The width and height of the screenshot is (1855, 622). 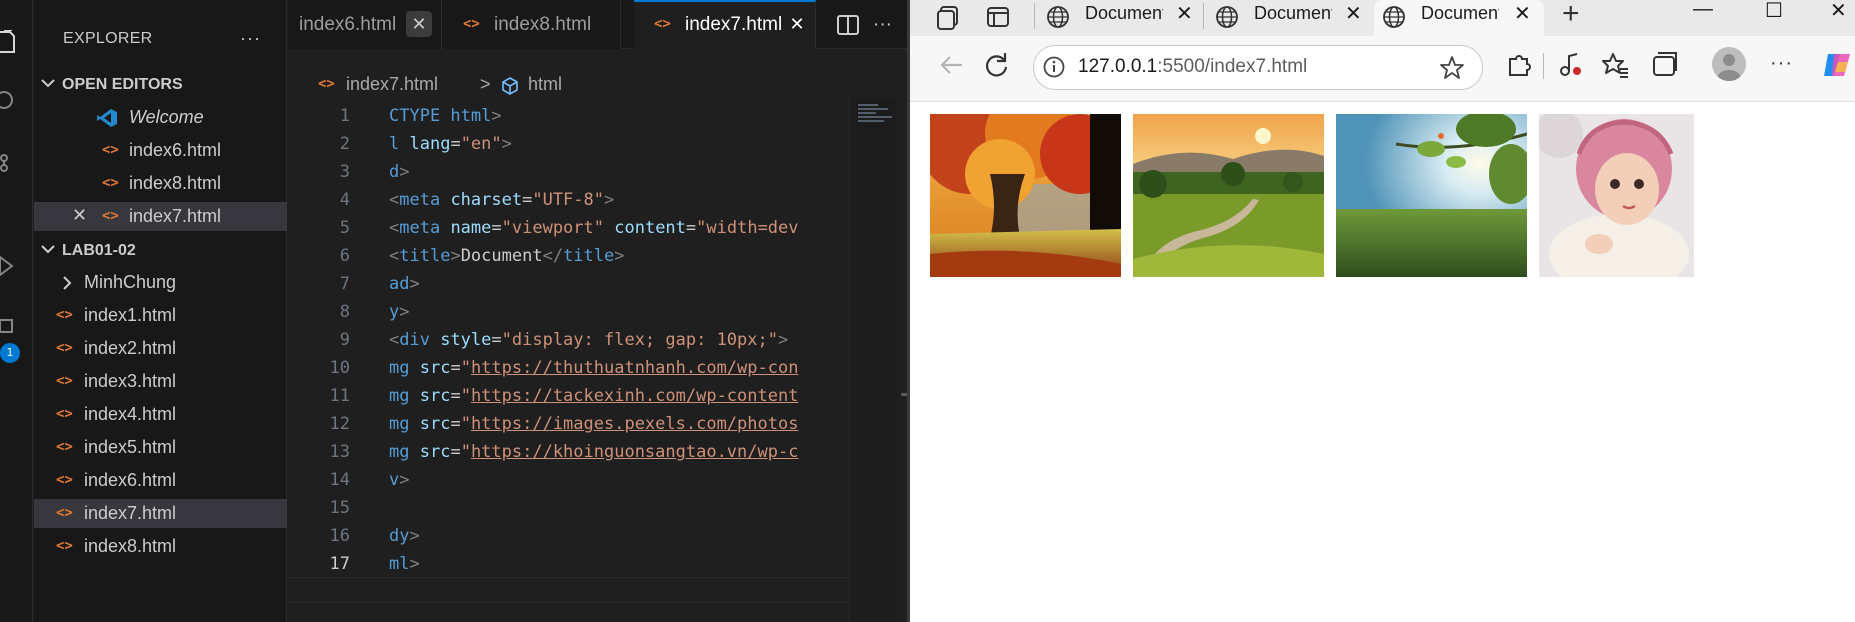 I want to click on settings-more-button: ···, so click(x=1781, y=63).